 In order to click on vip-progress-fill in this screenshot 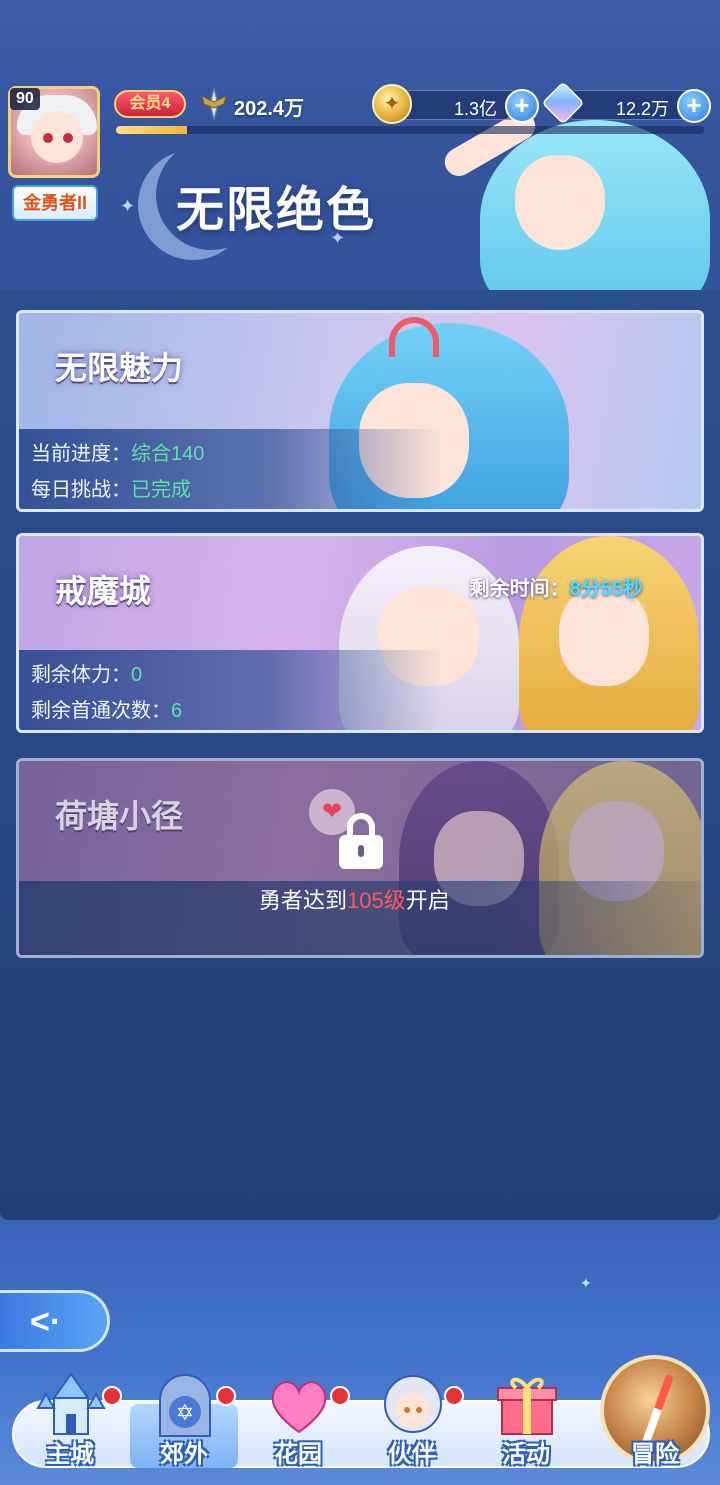, I will do `click(151, 130)`.